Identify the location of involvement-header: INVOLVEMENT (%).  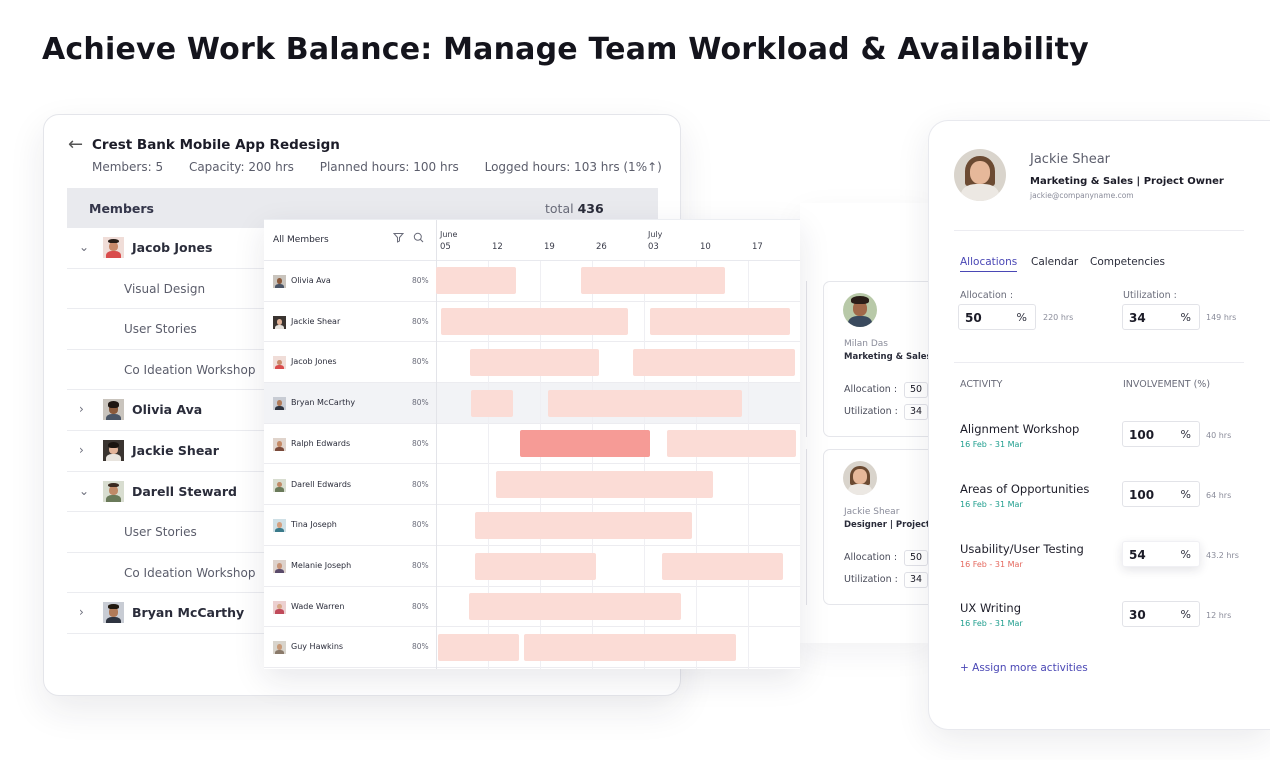
(1167, 384).